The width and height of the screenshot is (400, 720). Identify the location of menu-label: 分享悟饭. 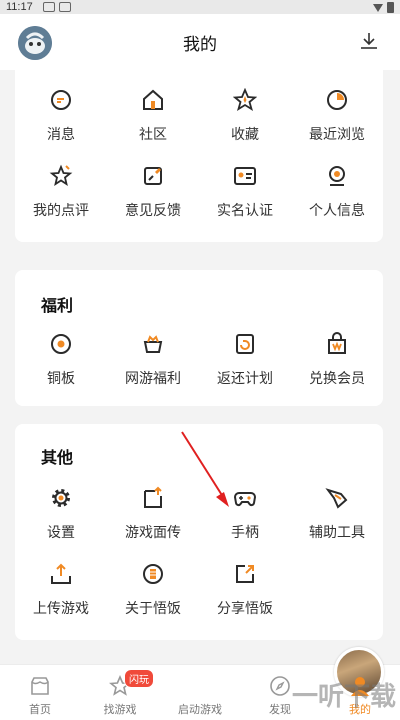
(245, 609).